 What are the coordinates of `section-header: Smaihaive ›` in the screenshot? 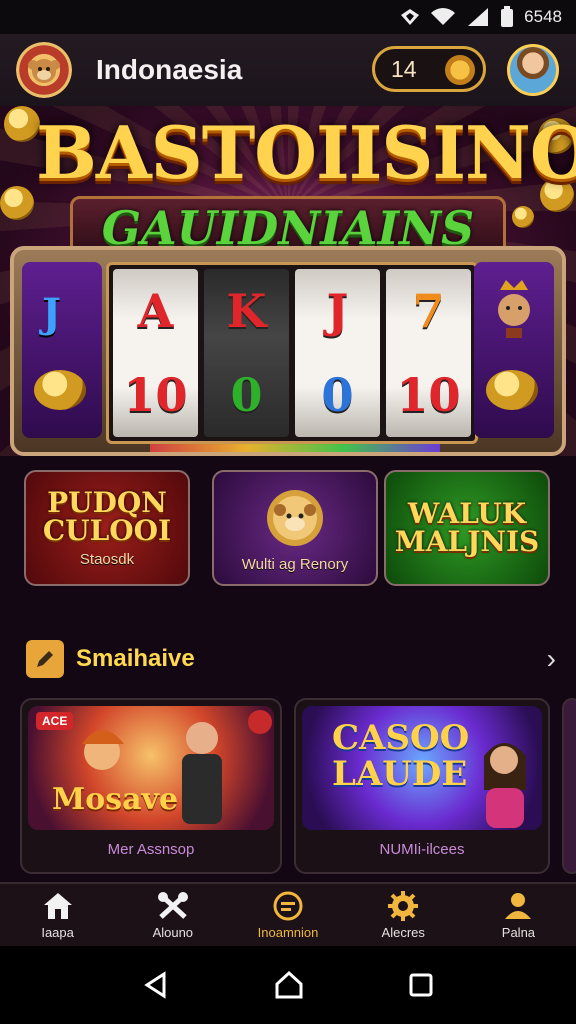 It's located at (291, 659).